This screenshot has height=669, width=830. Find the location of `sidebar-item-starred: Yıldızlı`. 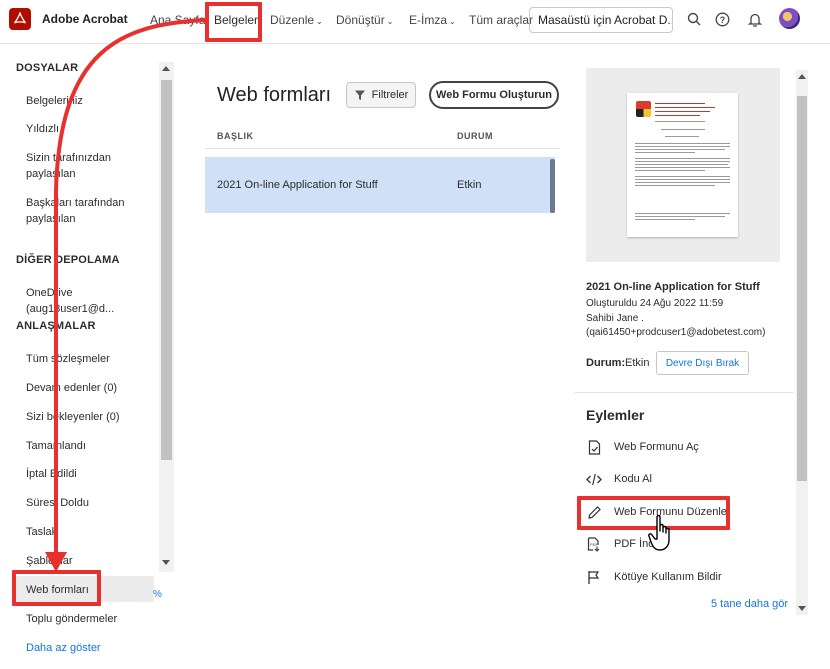

sidebar-item-starred: Yıldızlı is located at coordinates (91, 129).